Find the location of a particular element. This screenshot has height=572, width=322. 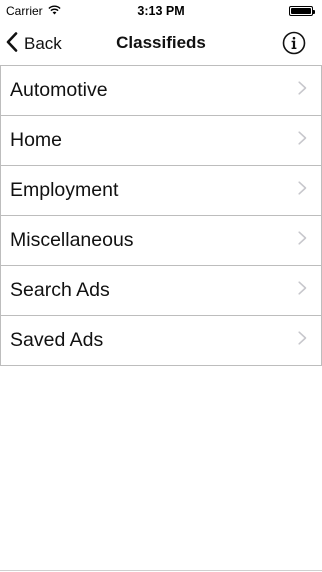

bottom-divider is located at coordinates (161, 570).